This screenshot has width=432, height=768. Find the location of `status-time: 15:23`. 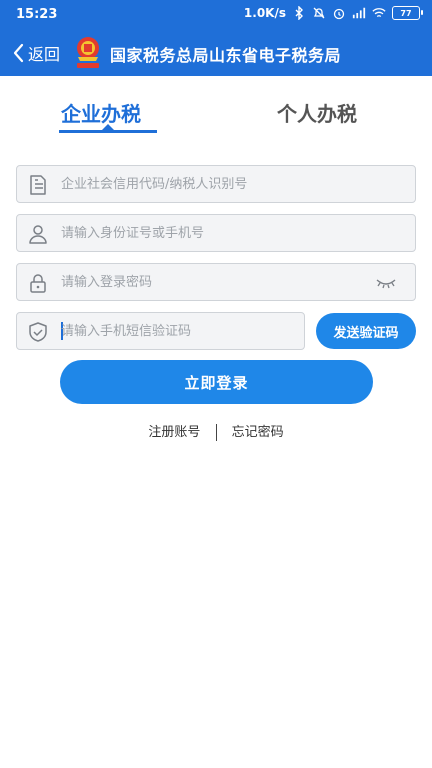

status-time: 15:23 is located at coordinates (37, 14).